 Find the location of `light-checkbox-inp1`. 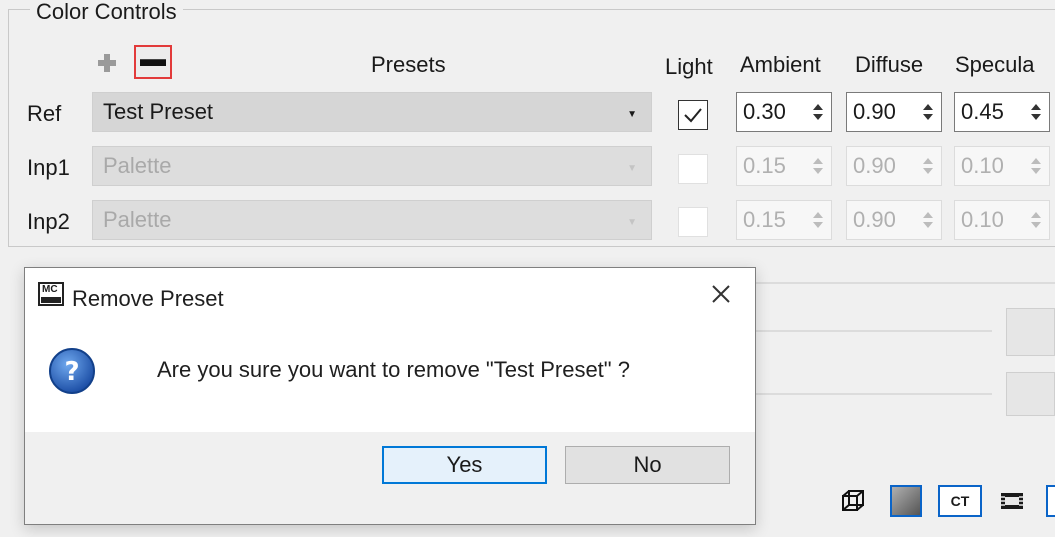

light-checkbox-inp1 is located at coordinates (693, 169).